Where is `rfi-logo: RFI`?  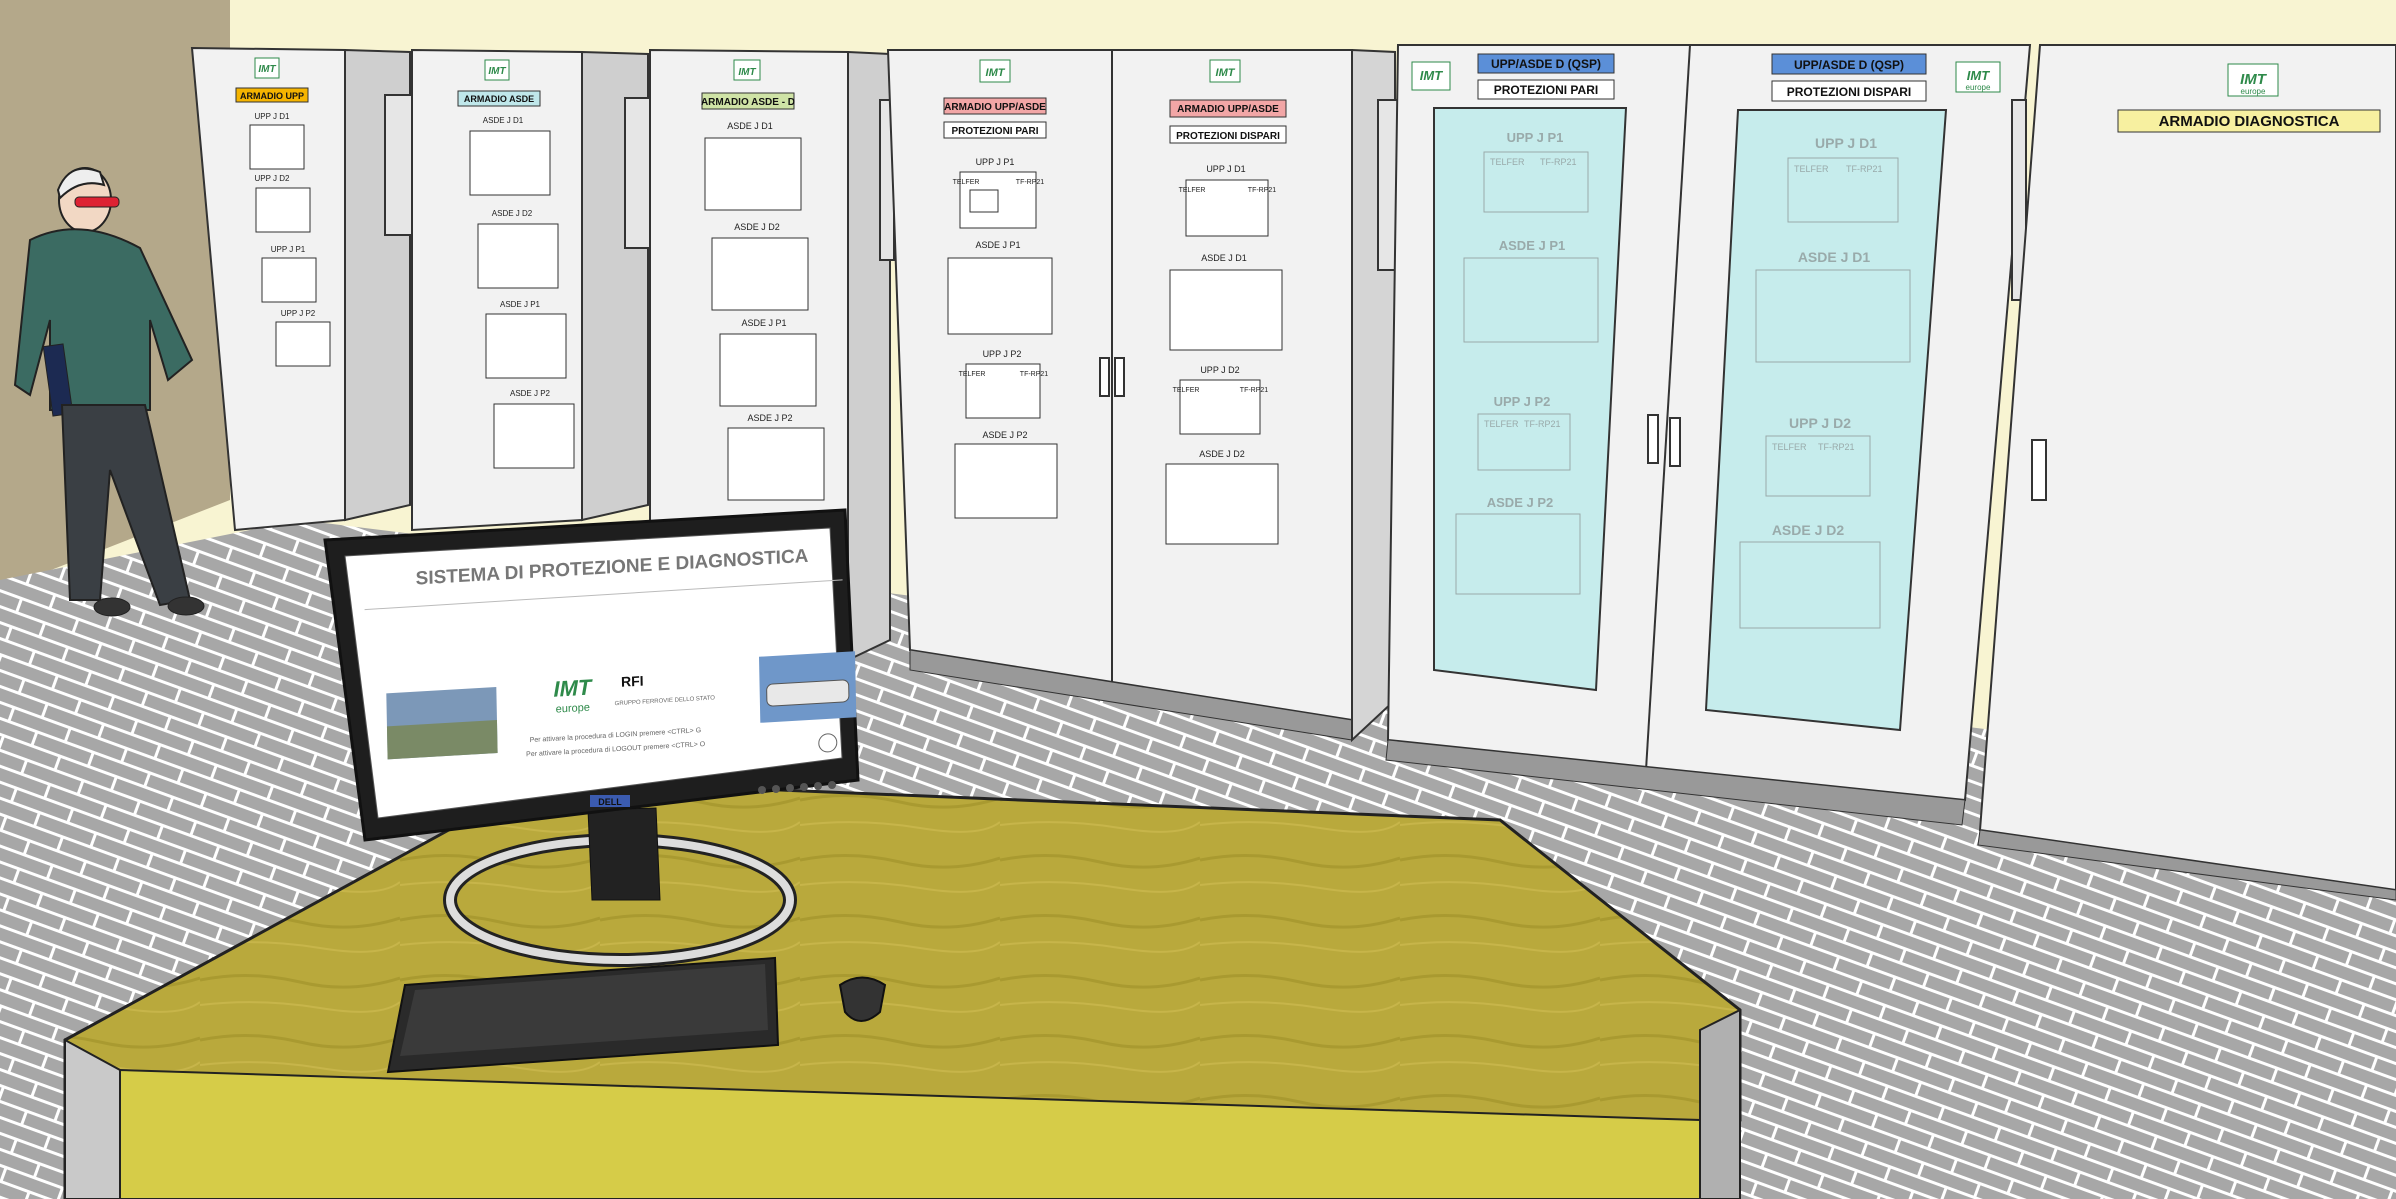
rfi-logo: RFI is located at coordinates (632, 681).